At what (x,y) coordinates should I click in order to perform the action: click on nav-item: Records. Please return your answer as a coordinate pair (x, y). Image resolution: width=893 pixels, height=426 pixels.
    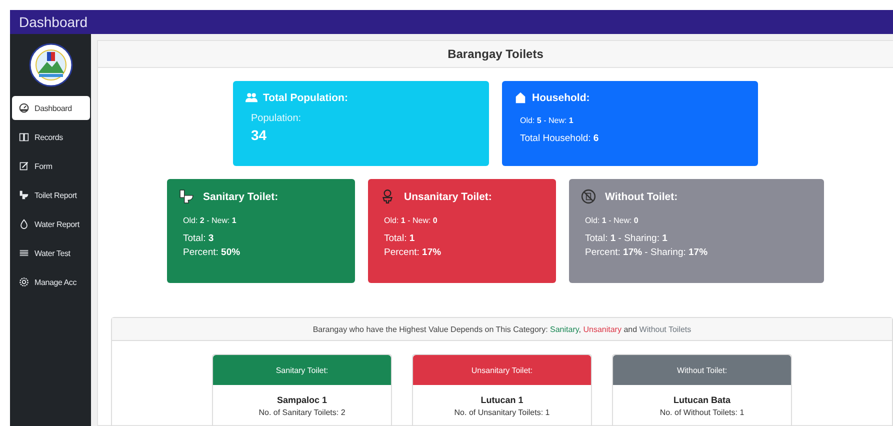
    Looking at the image, I should click on (51, 137).